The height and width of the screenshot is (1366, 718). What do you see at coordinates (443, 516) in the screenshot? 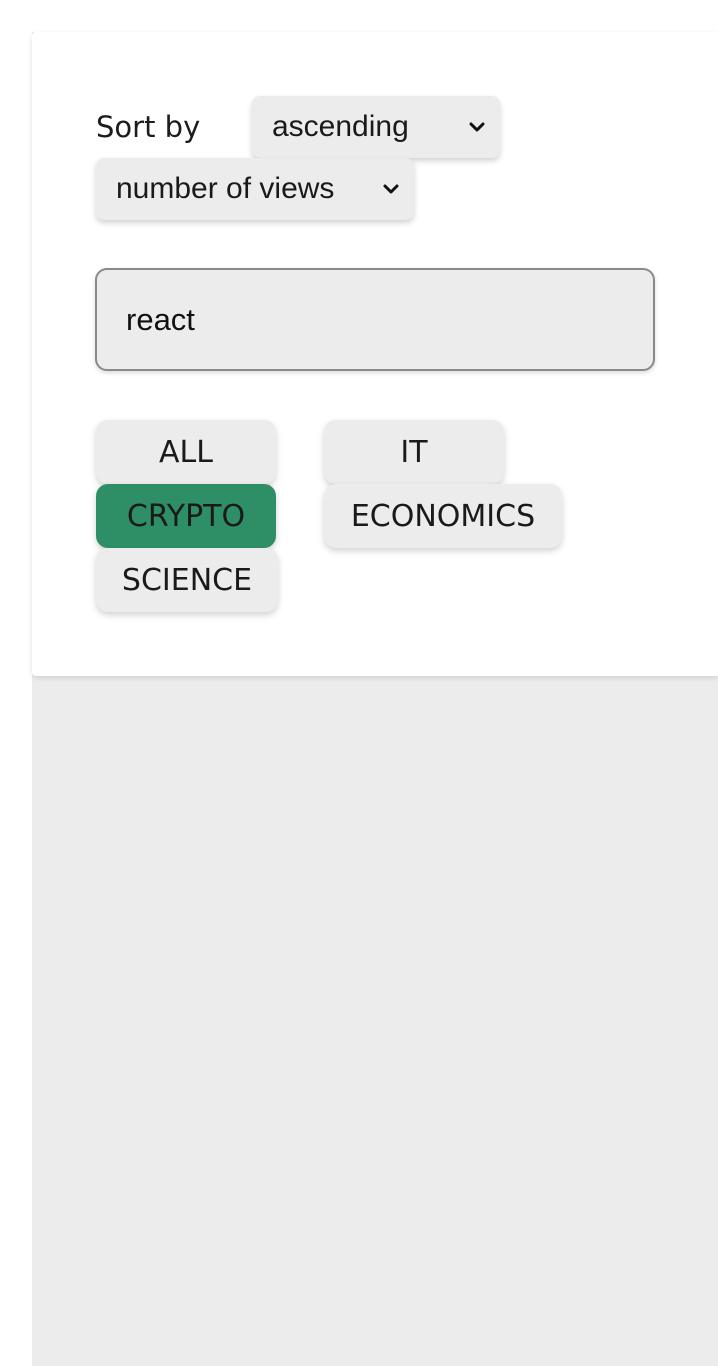
I see `category-chip-economics: ECONOMICS` at bounding box center [443, 516].